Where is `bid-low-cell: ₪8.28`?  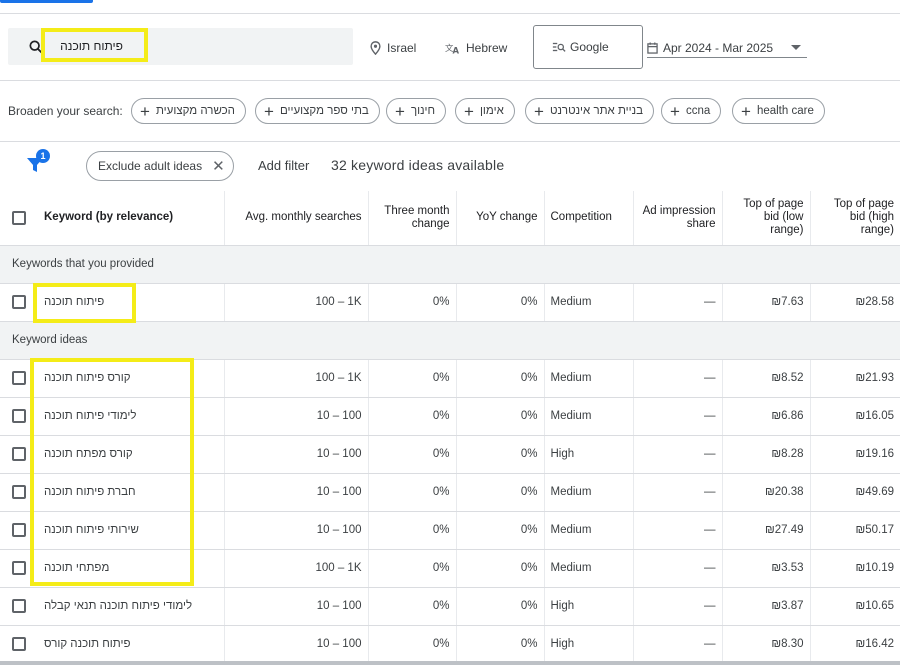
bid-low-cell: ₪8.28 is located at coordinates (765, 454).